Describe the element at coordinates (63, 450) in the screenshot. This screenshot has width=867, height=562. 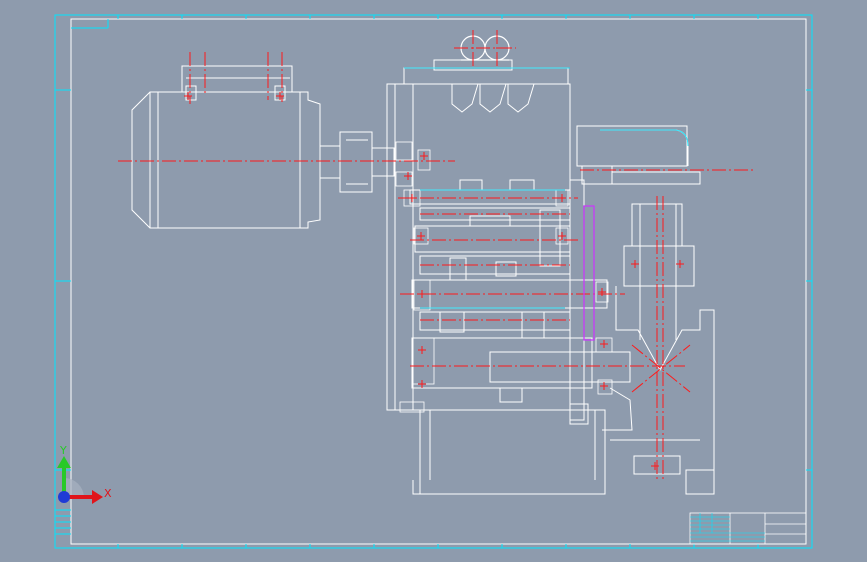
I see `y-axis-label: Y` at that location.